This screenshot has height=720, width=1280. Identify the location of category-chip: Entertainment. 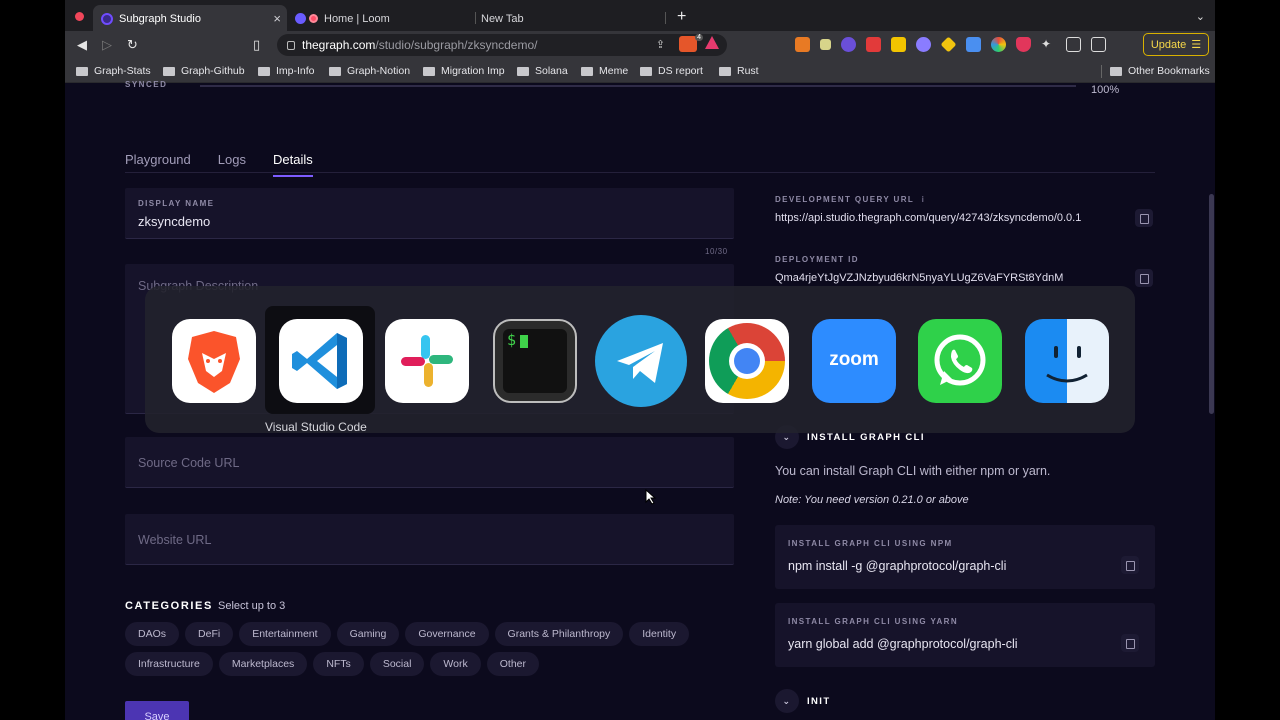
(285, 634).